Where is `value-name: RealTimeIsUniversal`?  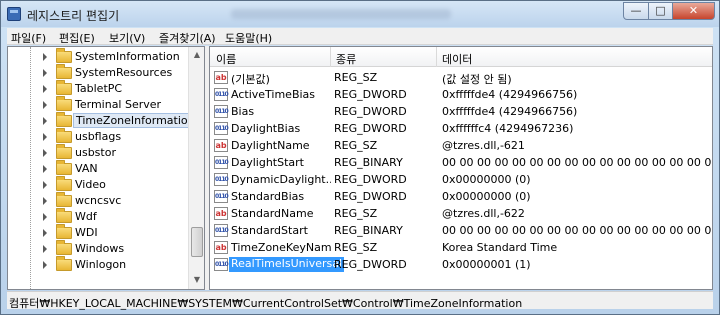
value-name: RealTimeIsUniversal is located at coordinates (287, 264).